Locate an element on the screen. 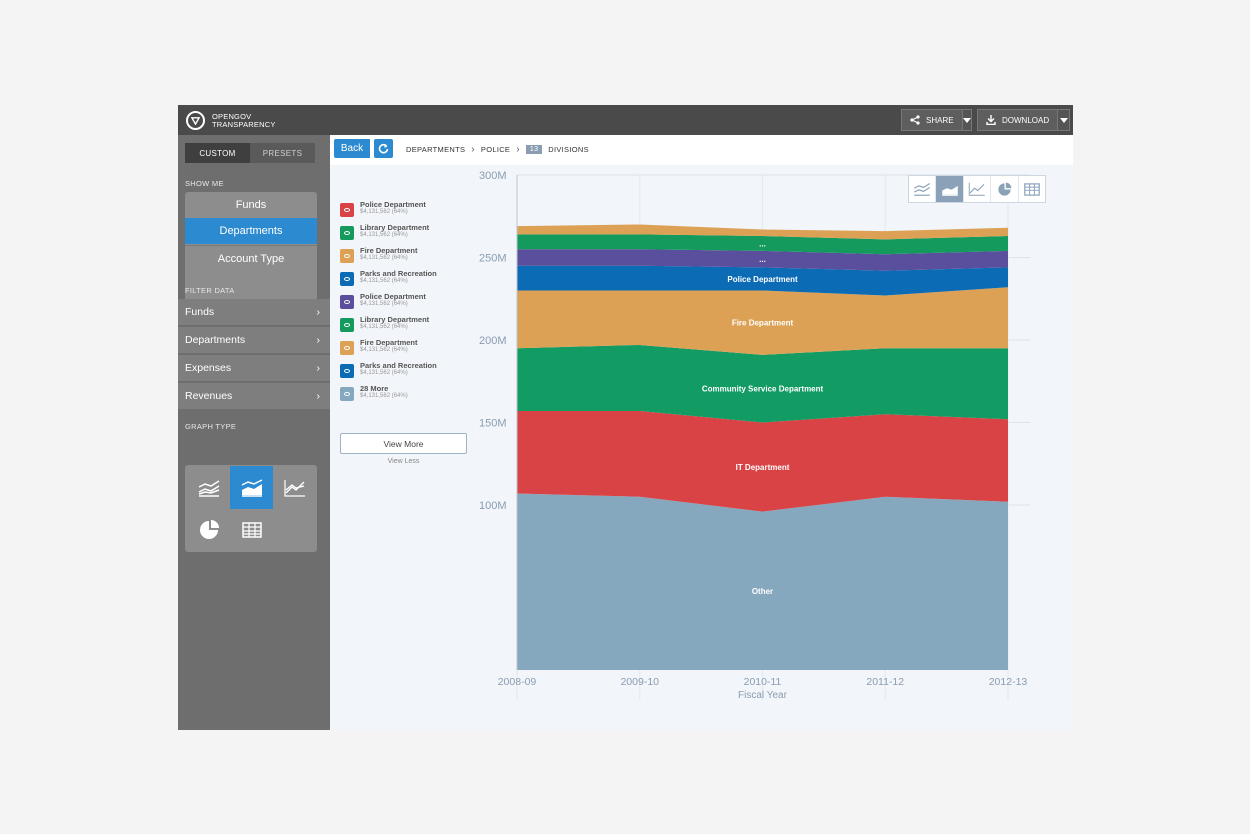 The height and width of the screenshot is (834, 1250). tab-presets: PRESETS is located at coordinates (282, 153).